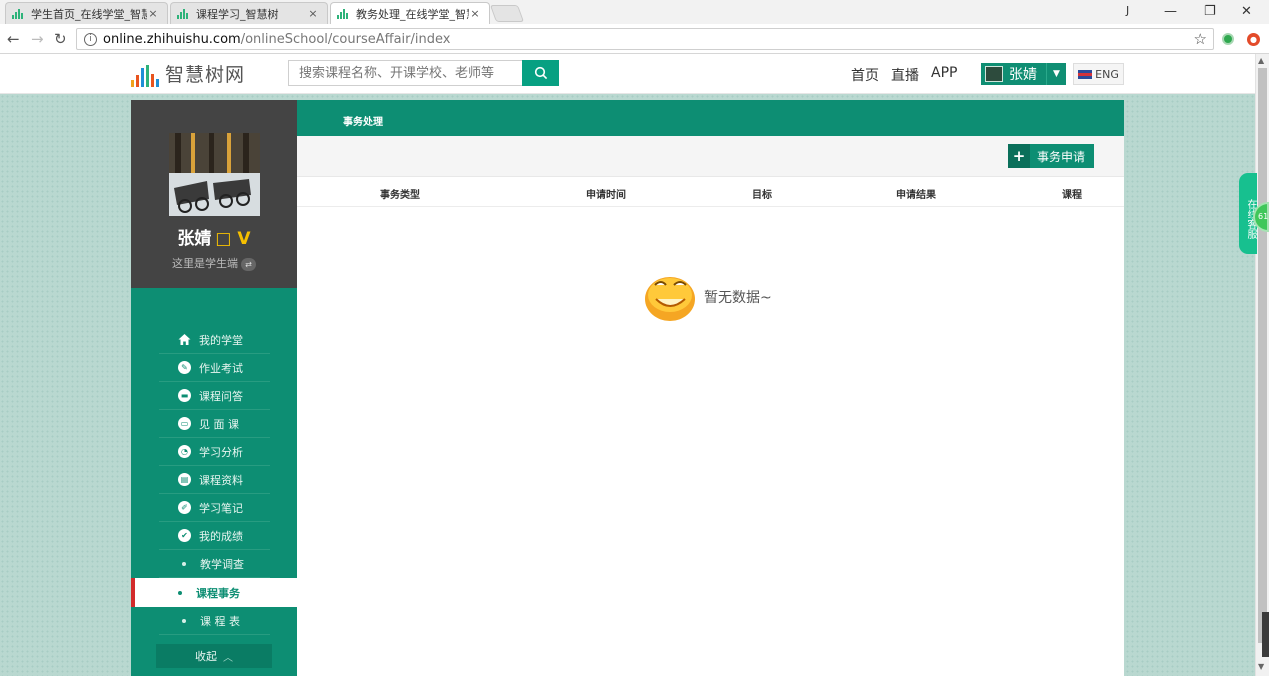  I want to click on sidebar-item-my-classroom: 我的学堂, so click(214, 340).